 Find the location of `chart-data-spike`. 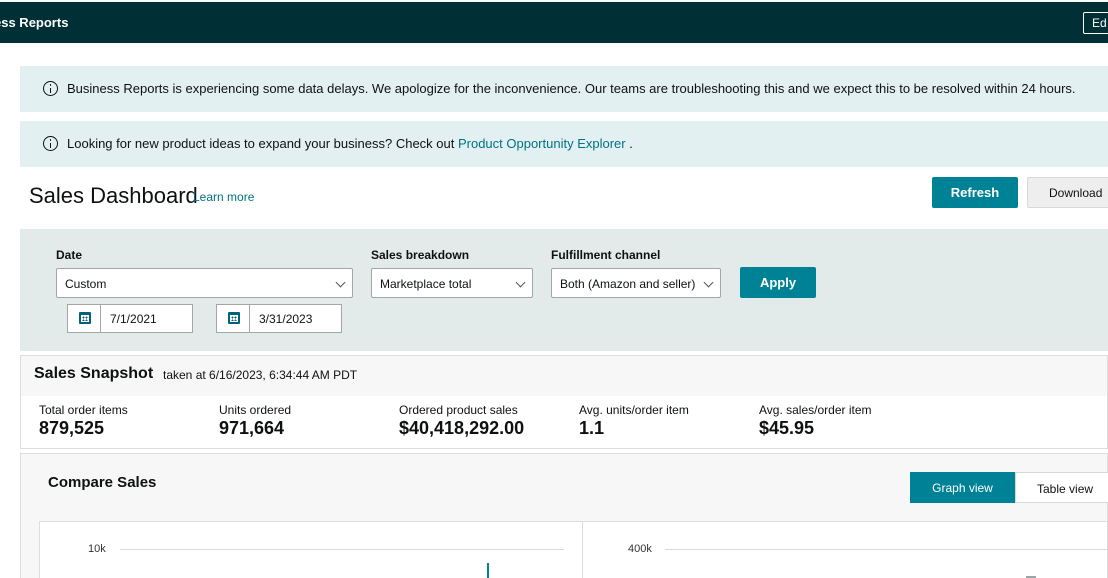

chart-data-spike is located at coordinates (488, 570).